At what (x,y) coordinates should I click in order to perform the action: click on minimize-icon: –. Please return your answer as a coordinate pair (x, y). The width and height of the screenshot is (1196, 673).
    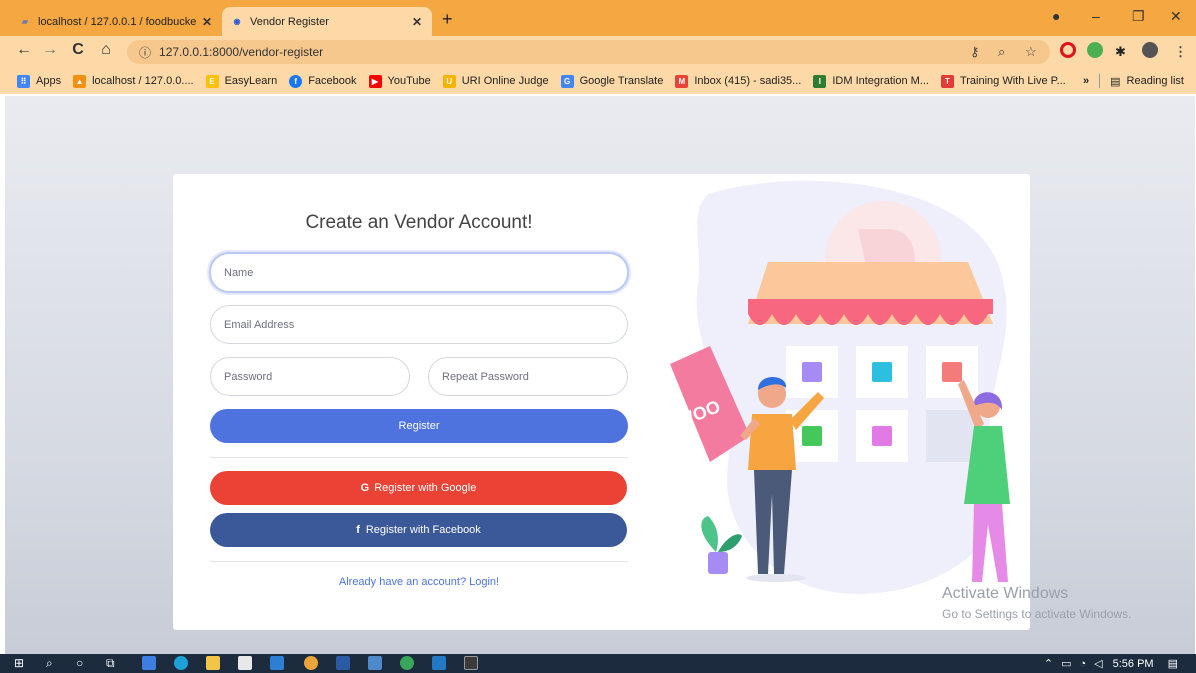
    Looking at the image, I should click on (1096, 16).